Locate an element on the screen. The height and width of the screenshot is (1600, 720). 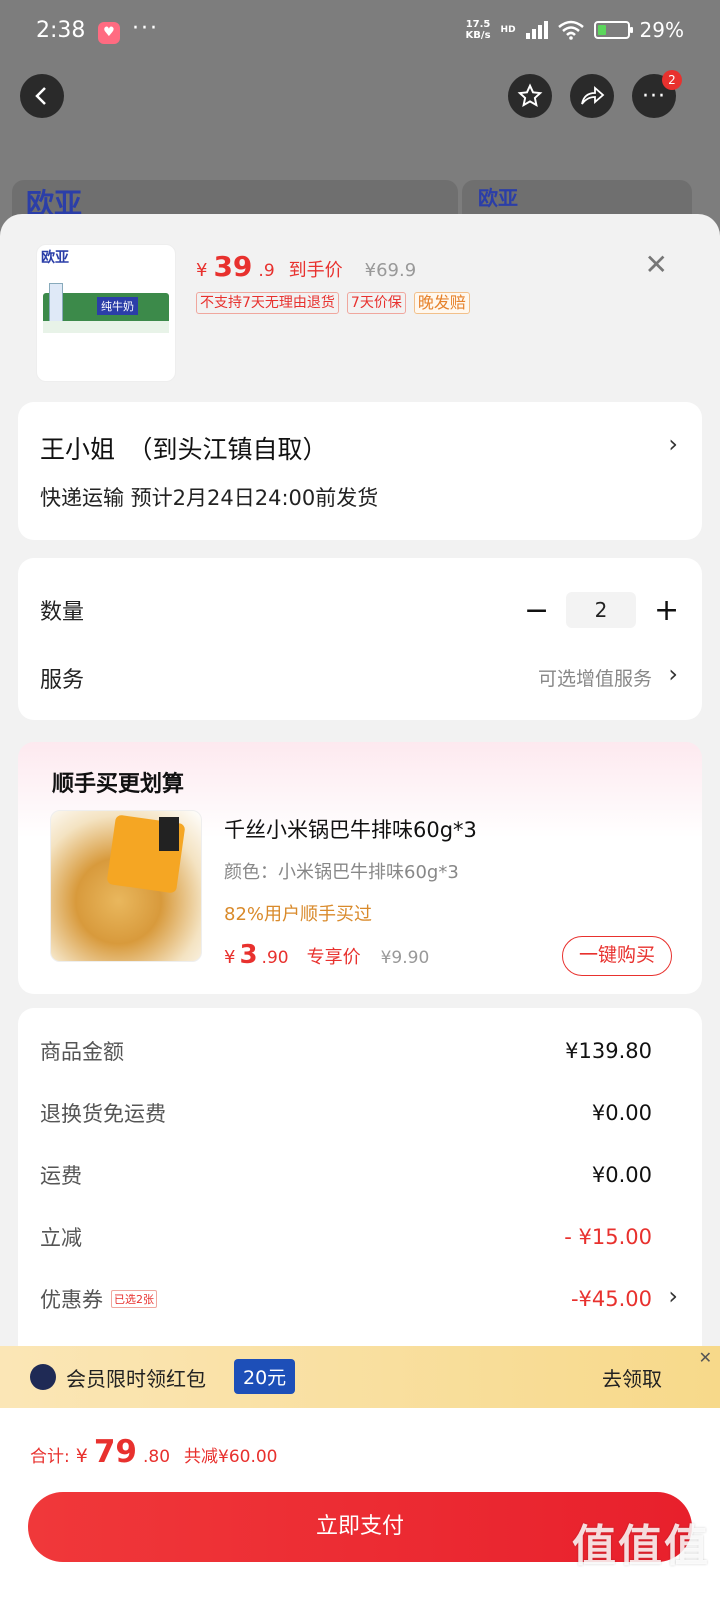
wifi-icon is located at coordinates (570, 30).